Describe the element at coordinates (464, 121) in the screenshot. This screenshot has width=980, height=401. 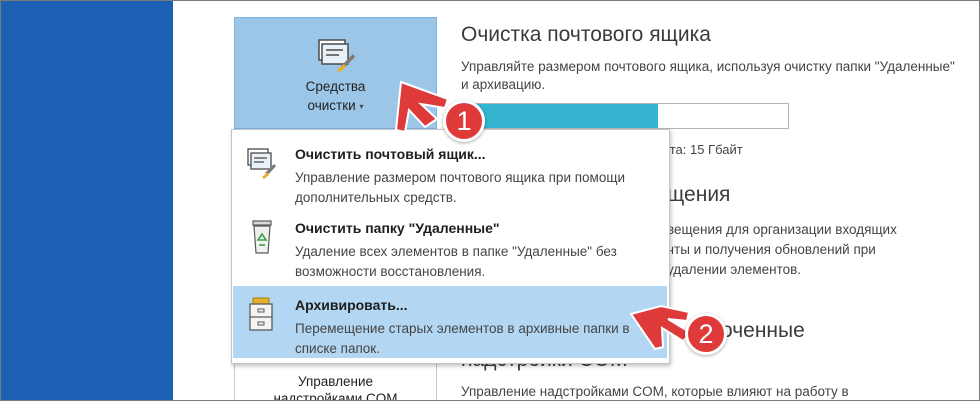
I see `callout-badge-1: 1` at that location.